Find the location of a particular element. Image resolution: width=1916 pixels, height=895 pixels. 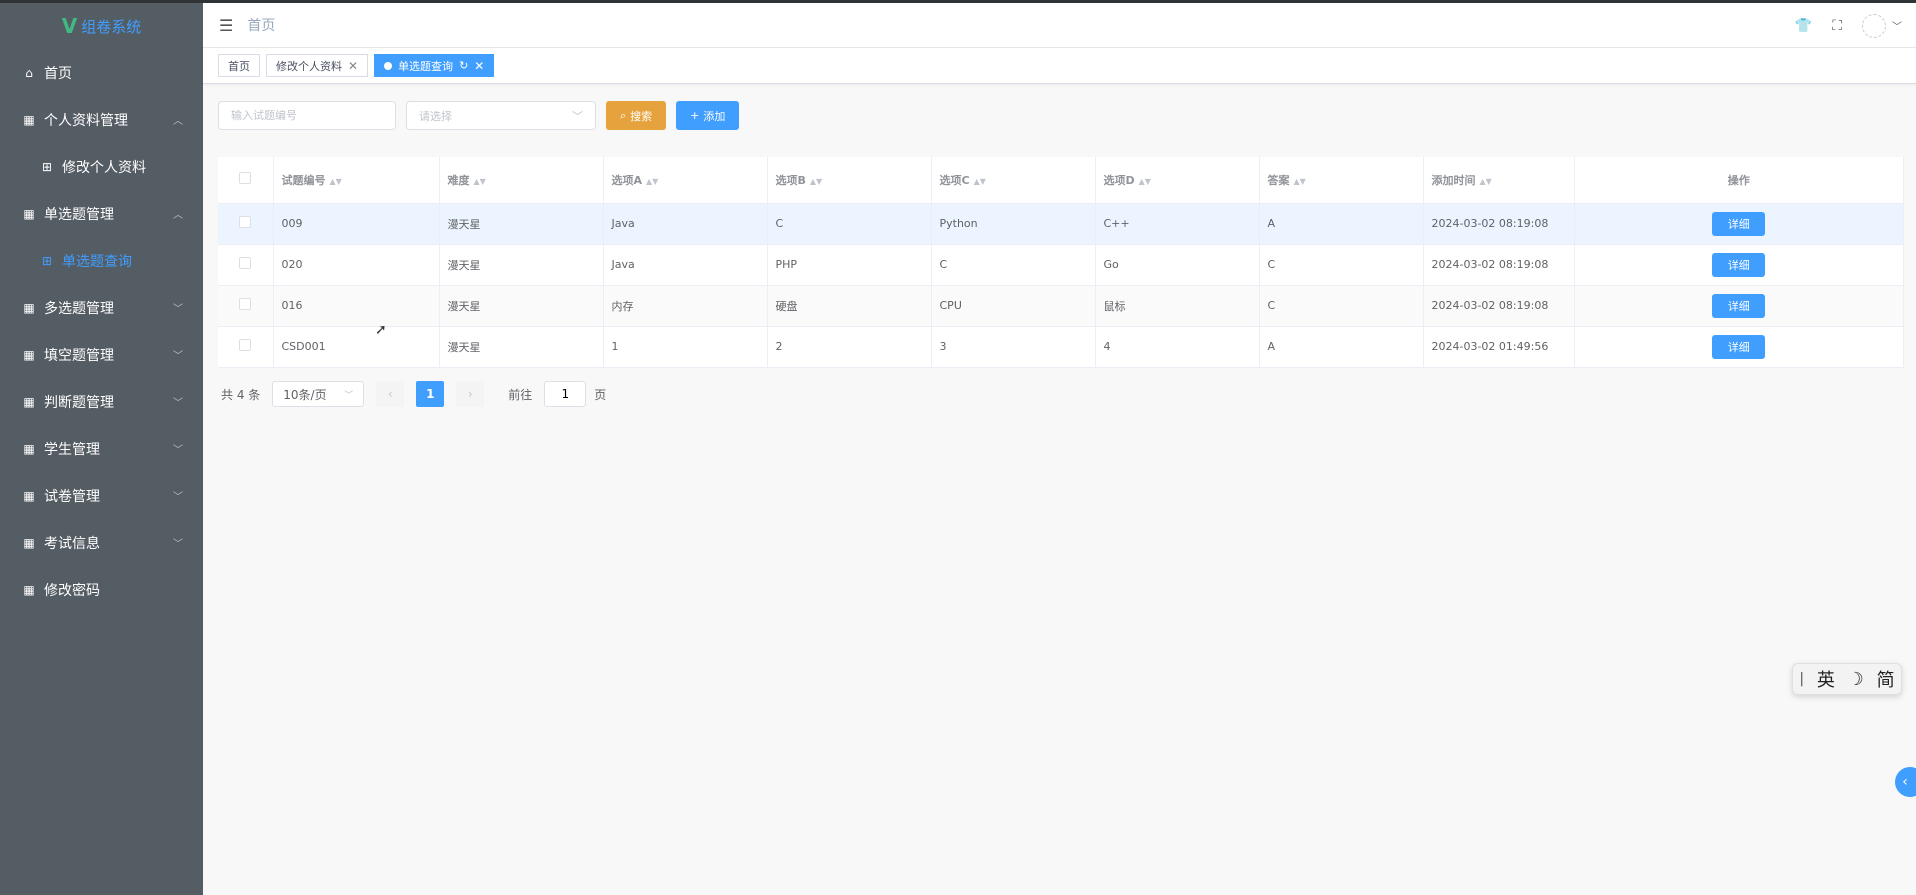

page-number-button: 1 is located at coordinates (430, 394).